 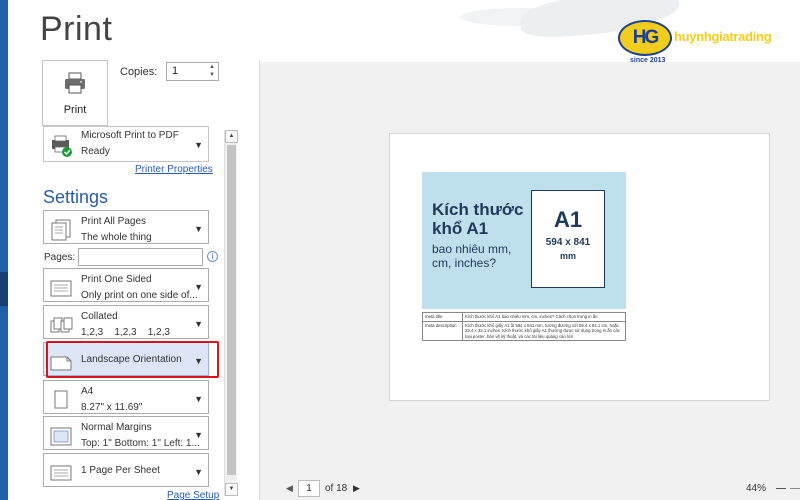 What do you see at coordinates (212, 256) in the screenshot?
I see `info-icon: i` at bounding box center [212, 256].